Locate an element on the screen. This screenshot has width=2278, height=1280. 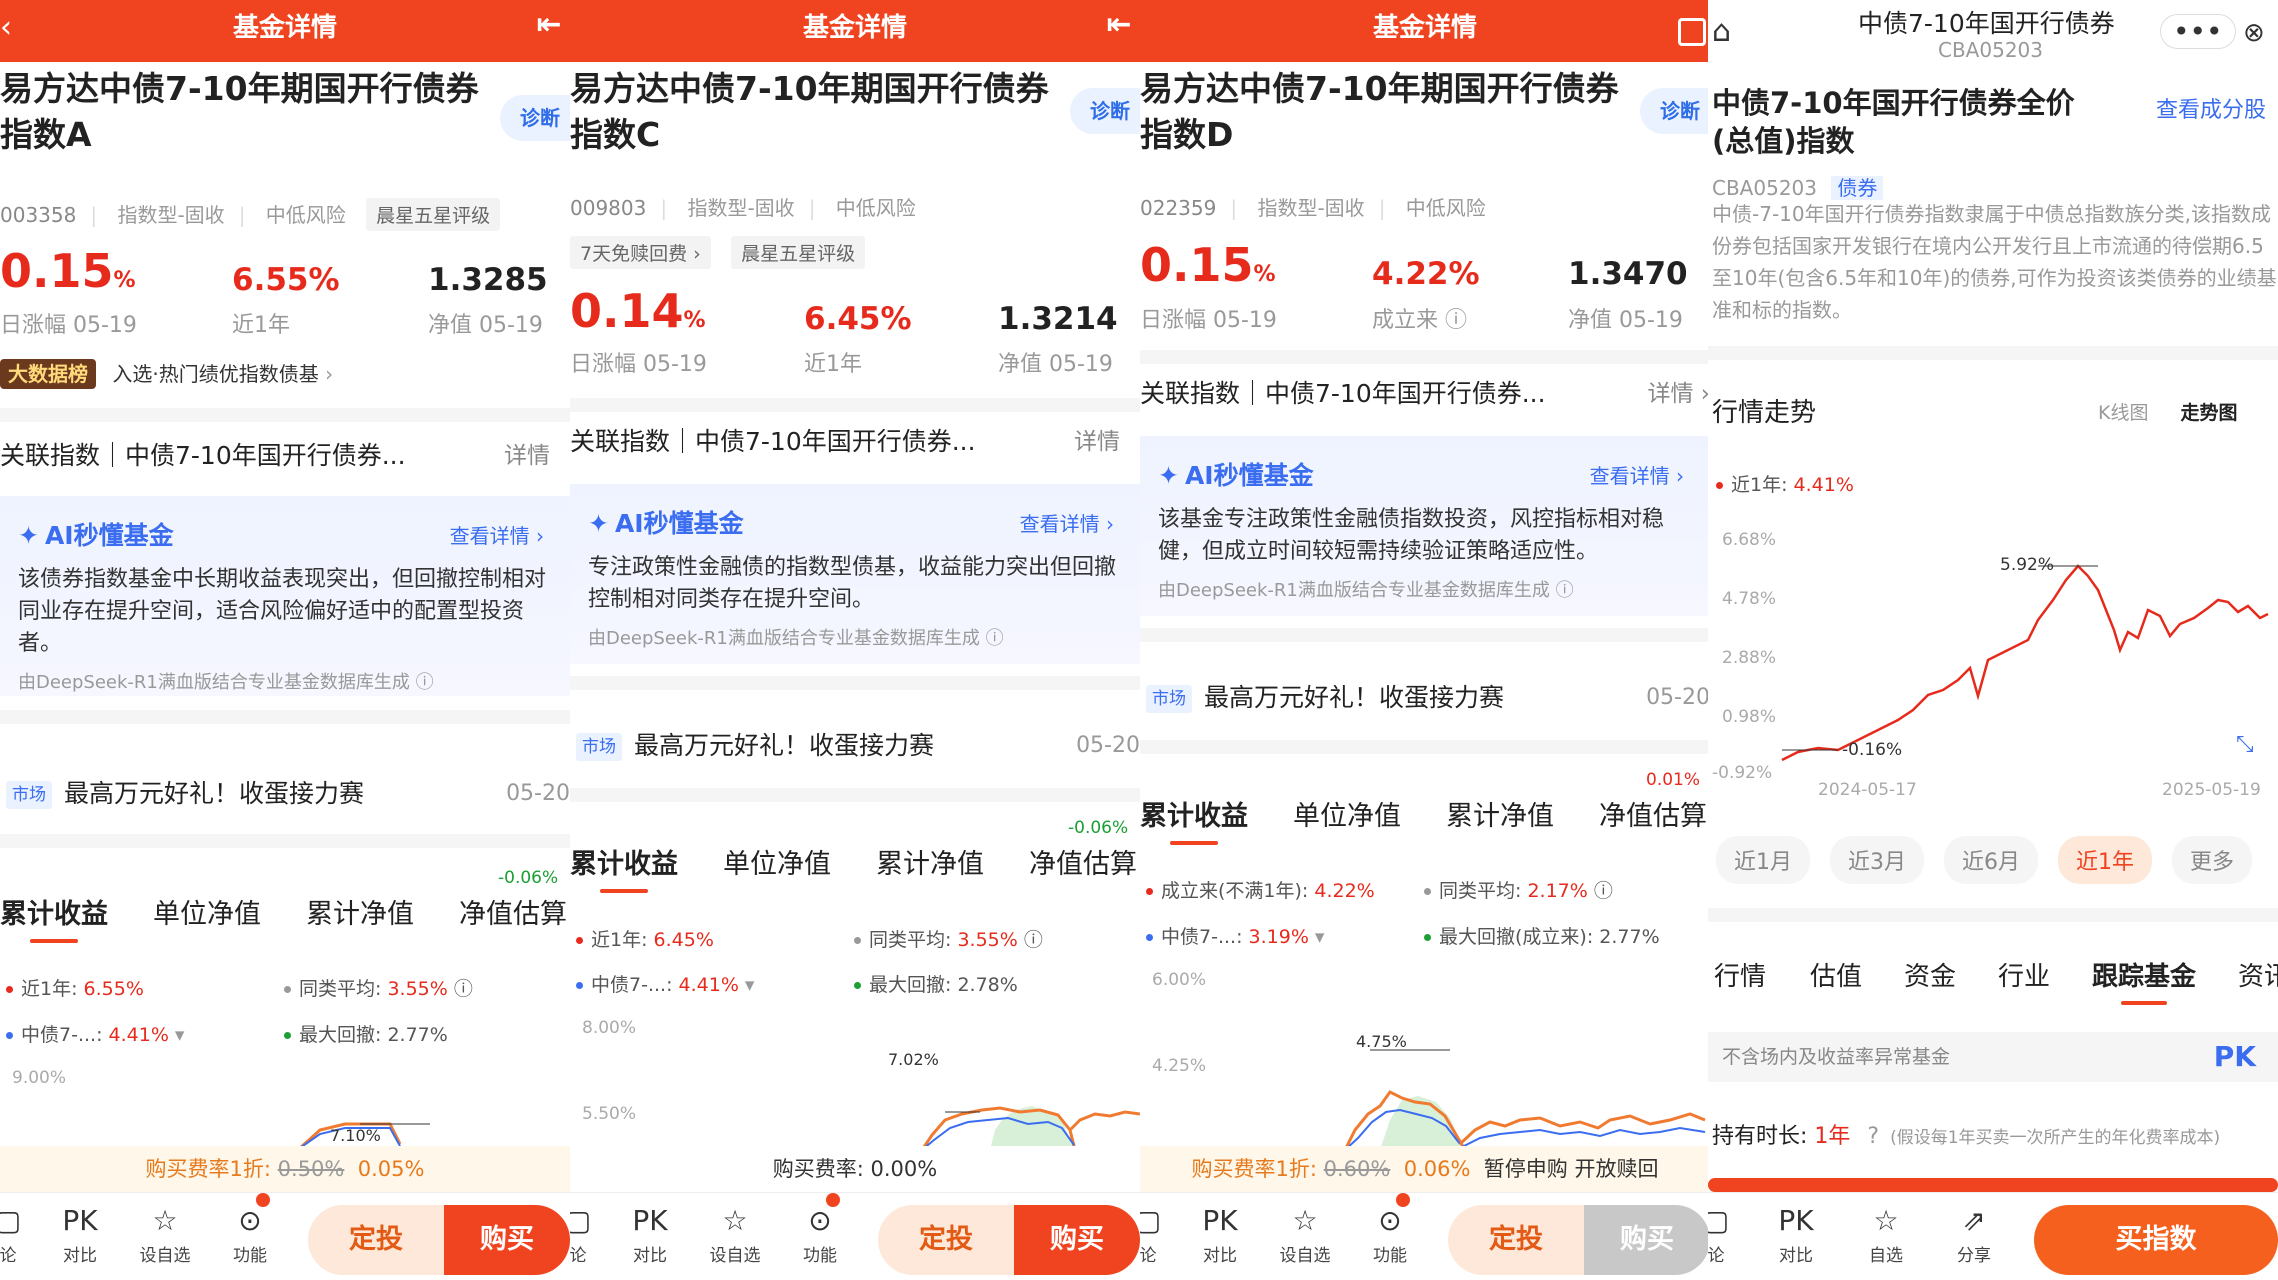
legend-index: 中债7-...: 3.19% ▾ is located at coordinates (1235, 935).